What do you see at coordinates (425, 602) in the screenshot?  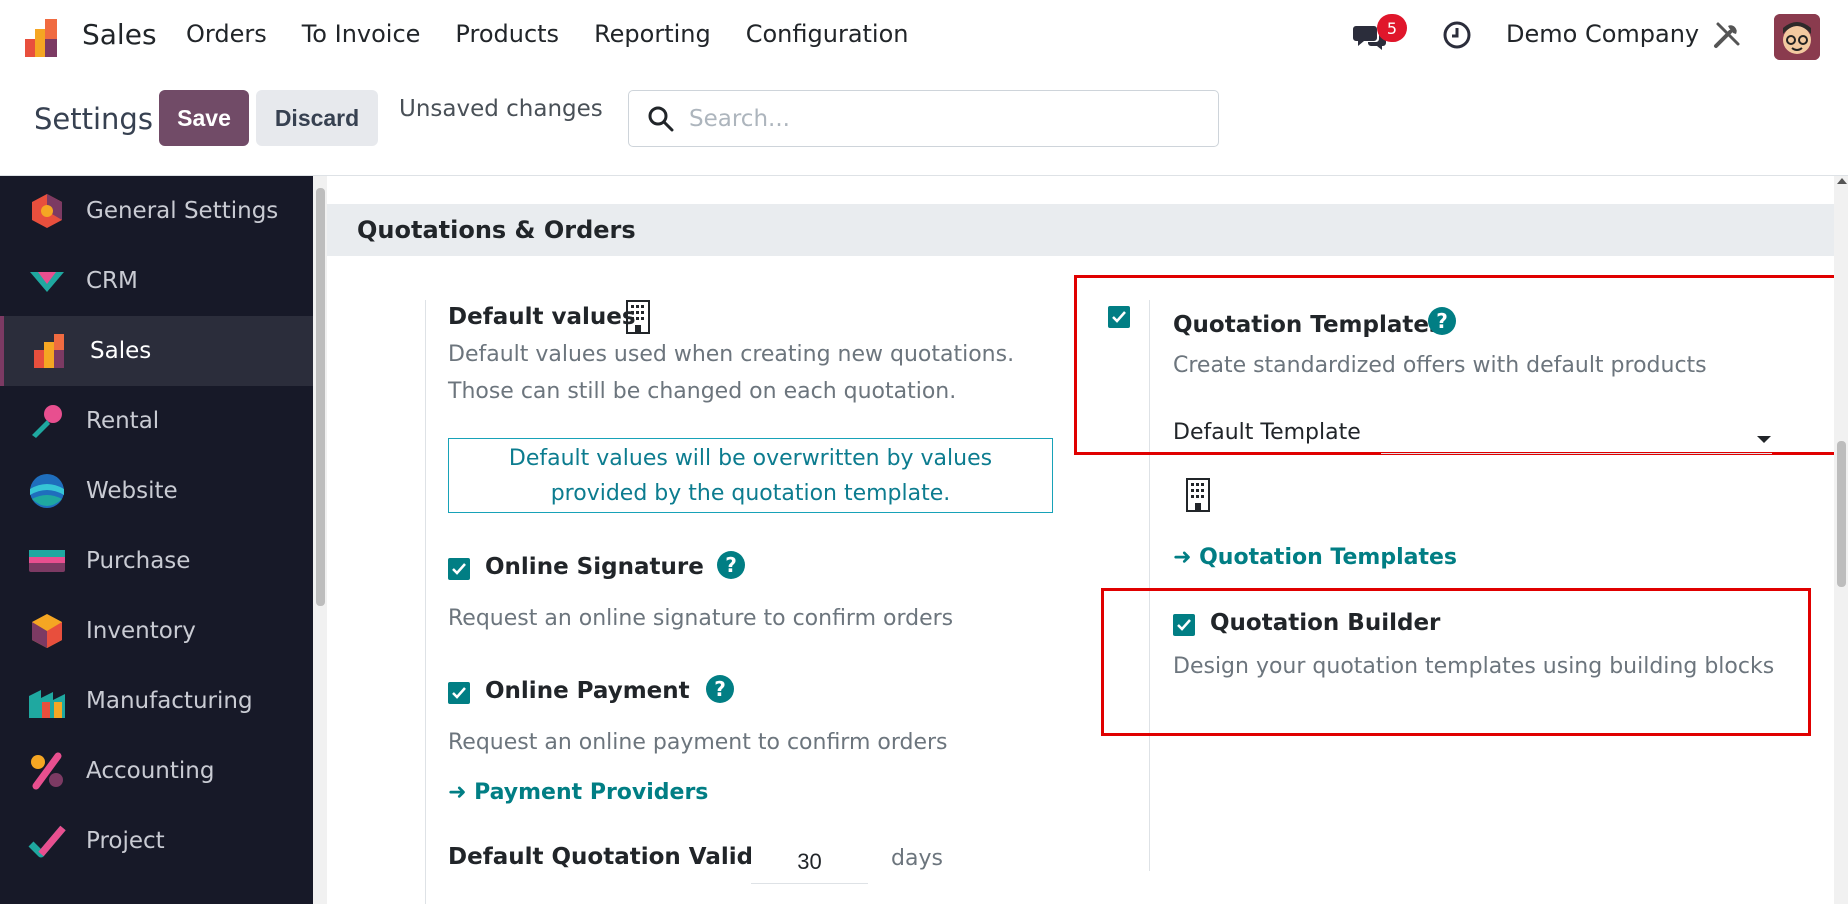 I see `left-column-divider` at bounding box center [425, 602].